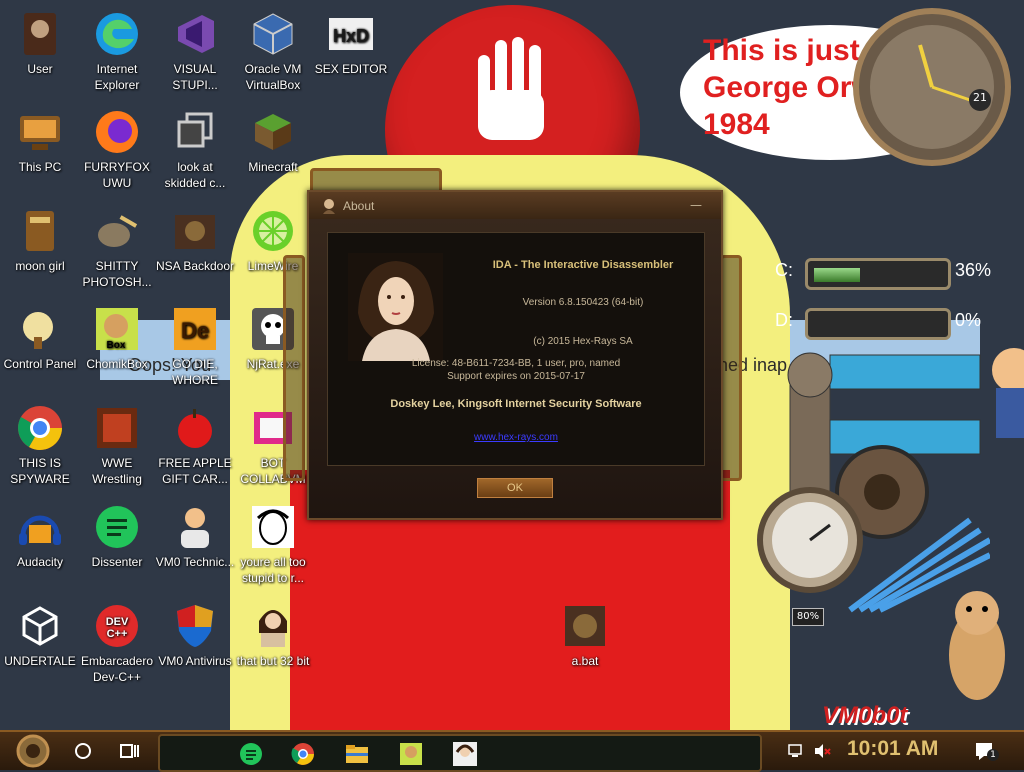 Image resolution: width=1024 pixels, height=772 pixels. Describe the element at coordinates (273, 132) in the screenshot. I see `minecraft-icon` at that location.